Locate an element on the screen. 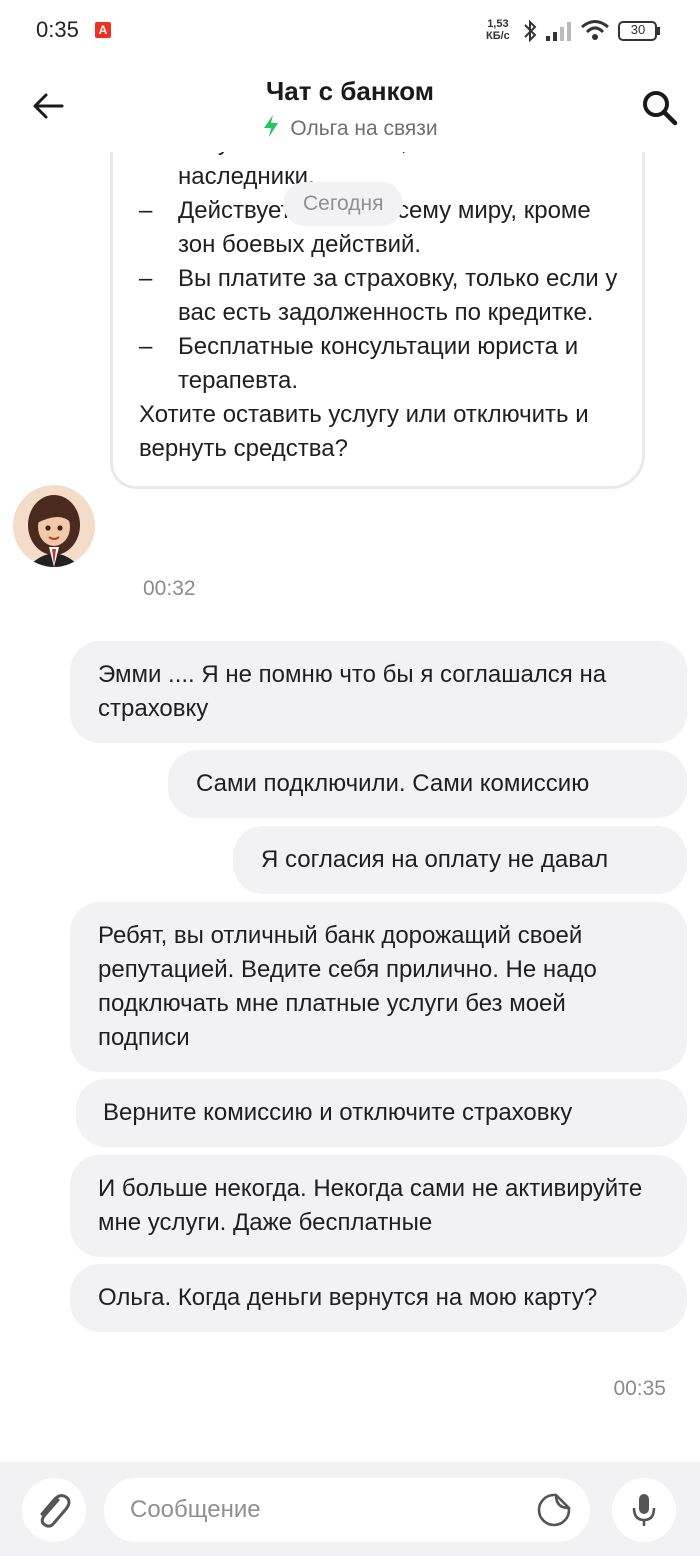  date-separator: Сегодня is located at coordinates (343, 204).